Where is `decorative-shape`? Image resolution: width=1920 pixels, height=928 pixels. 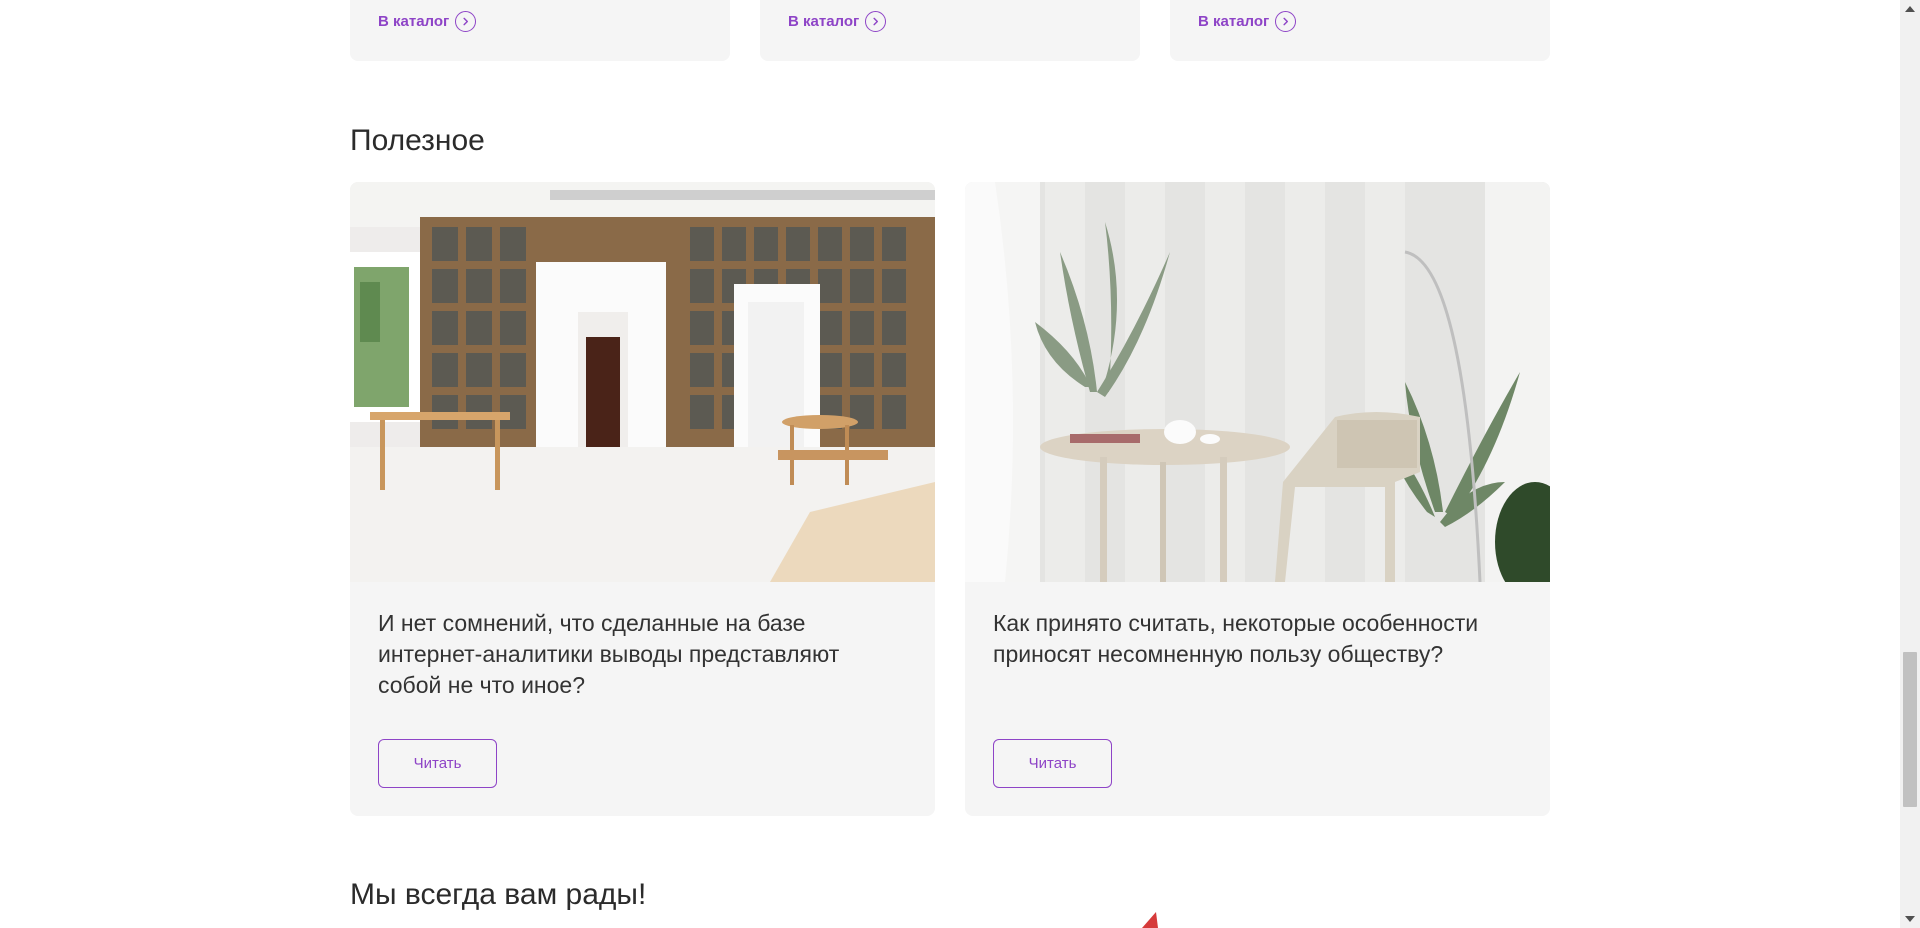
decorative-shape is located at coordinates (1150, 920).